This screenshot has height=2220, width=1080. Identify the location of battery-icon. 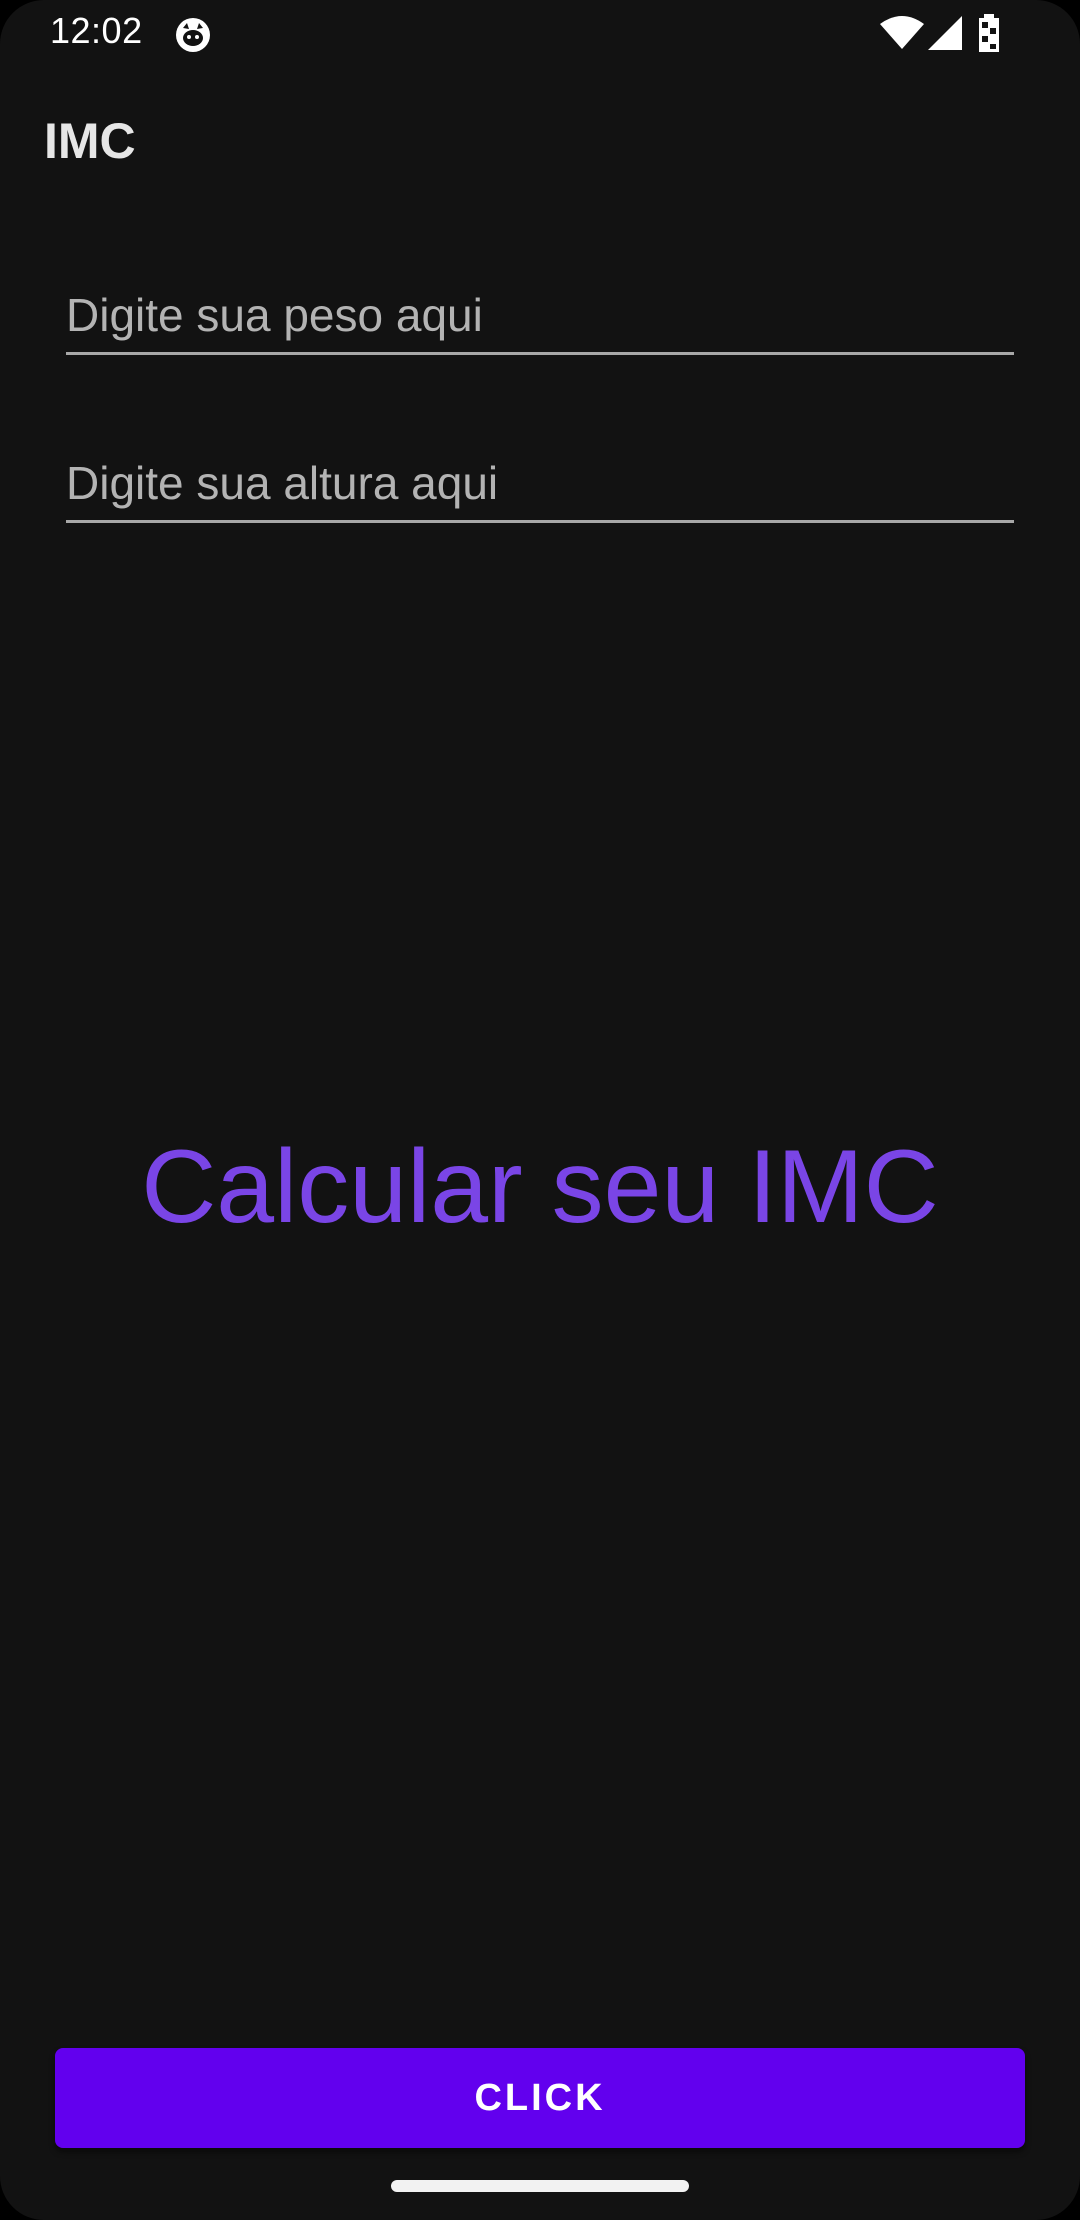
(989, 33).